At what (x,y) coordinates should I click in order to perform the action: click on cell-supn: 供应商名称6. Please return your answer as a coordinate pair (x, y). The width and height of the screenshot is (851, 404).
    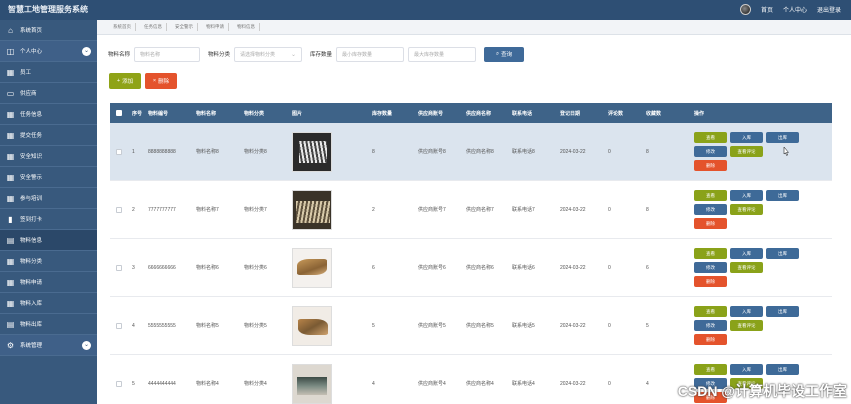
    Looking at the image, I should click on (480, 268).